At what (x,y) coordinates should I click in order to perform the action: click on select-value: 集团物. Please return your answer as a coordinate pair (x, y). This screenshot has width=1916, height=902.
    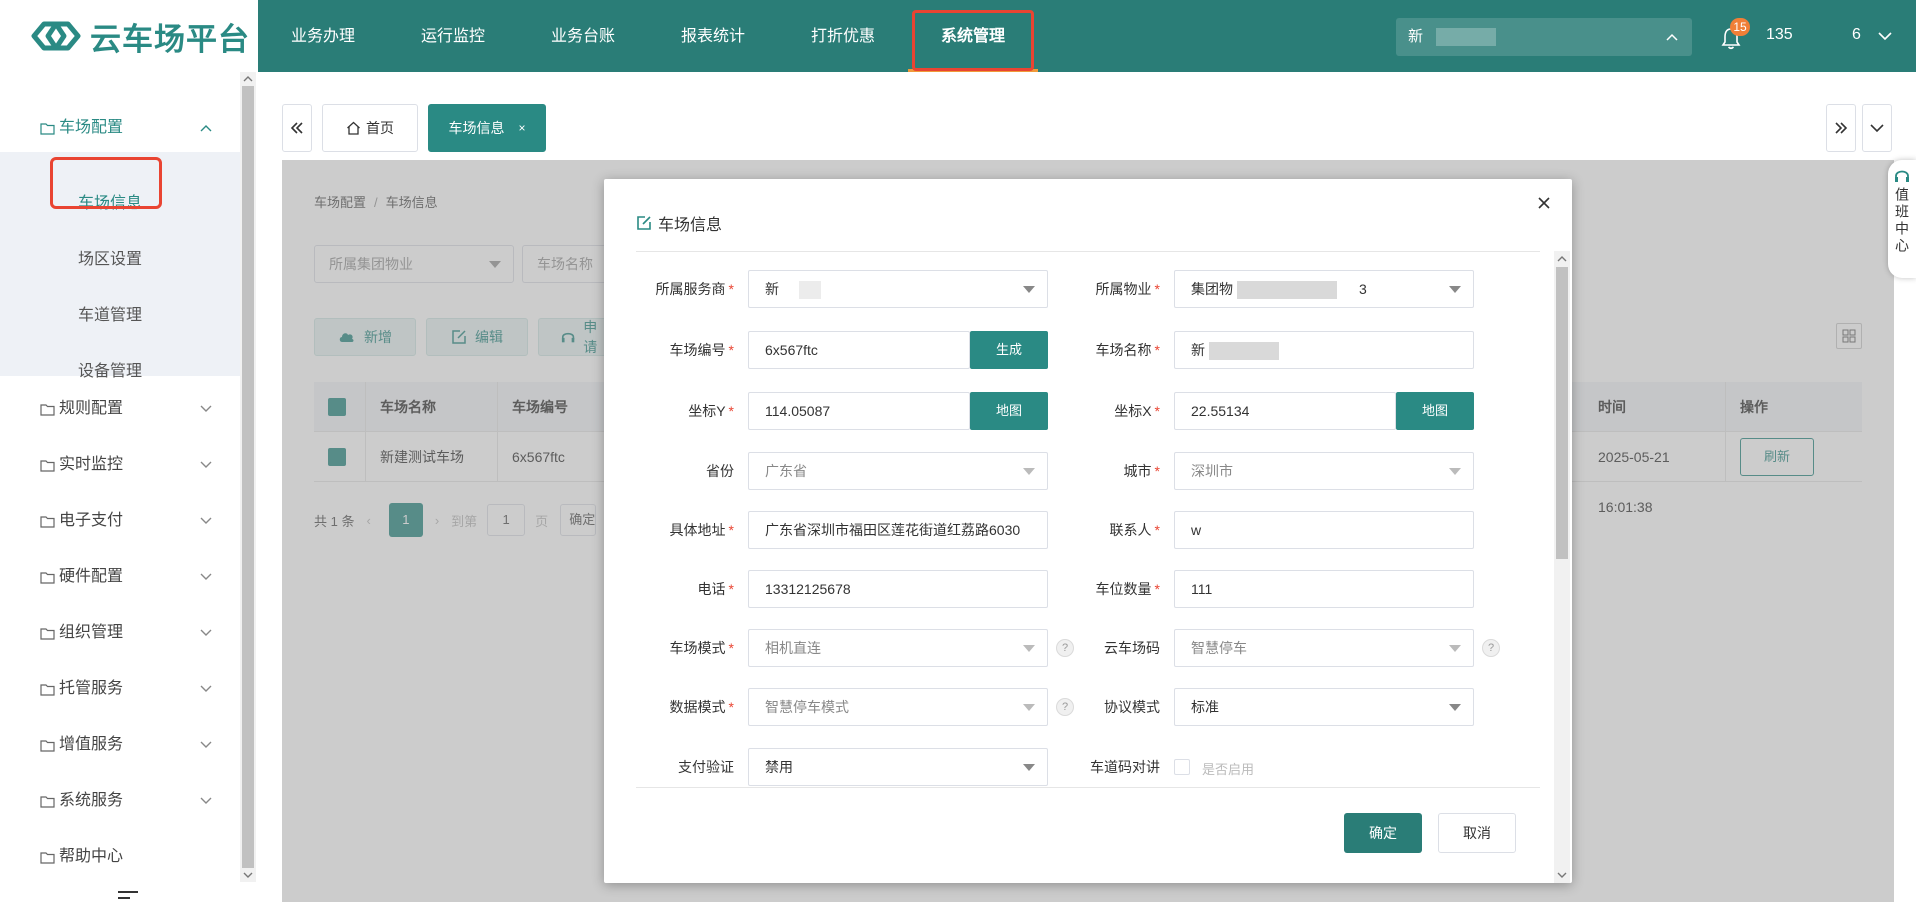
    Looking at the image, I should click on (1212, 289).